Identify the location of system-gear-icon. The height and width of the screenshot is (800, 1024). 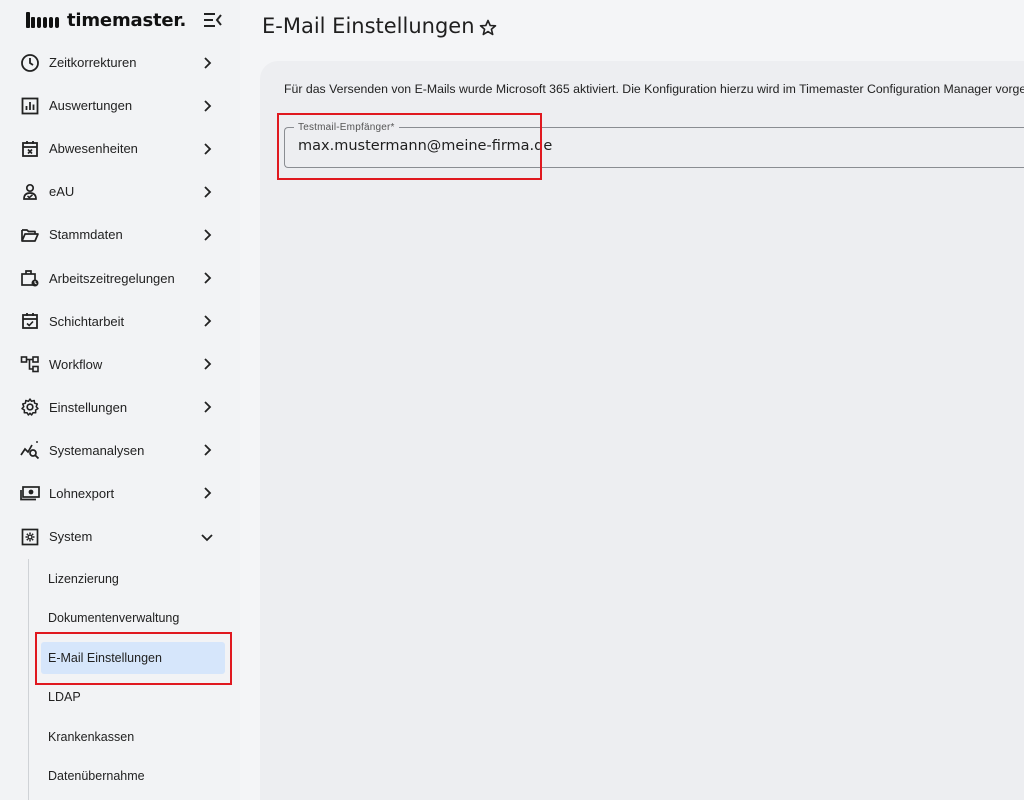
(30, 537).